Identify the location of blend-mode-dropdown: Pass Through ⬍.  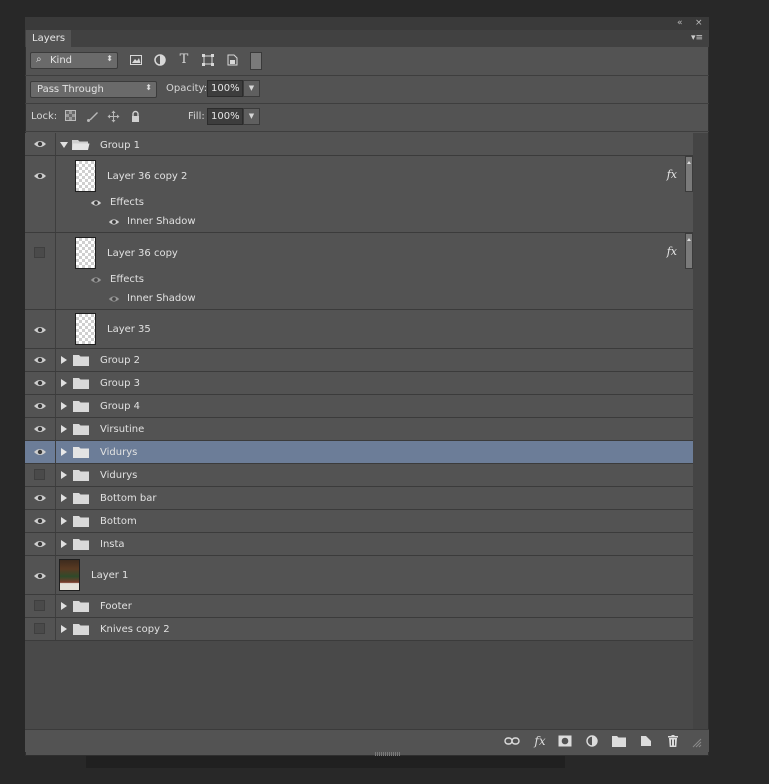
(93, 89).